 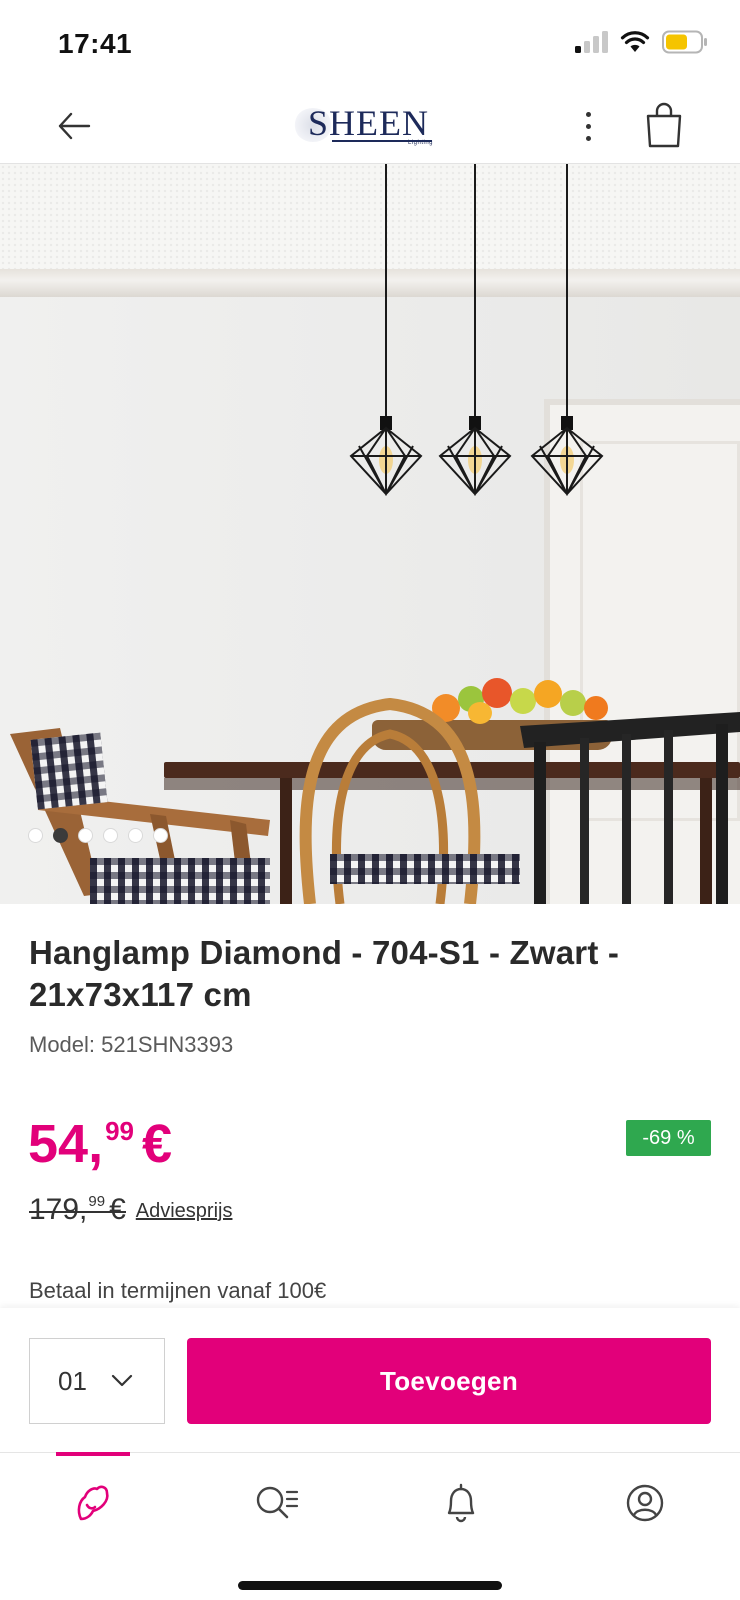 I want to click on arrow-left-icon, so click(x=74, y=126).